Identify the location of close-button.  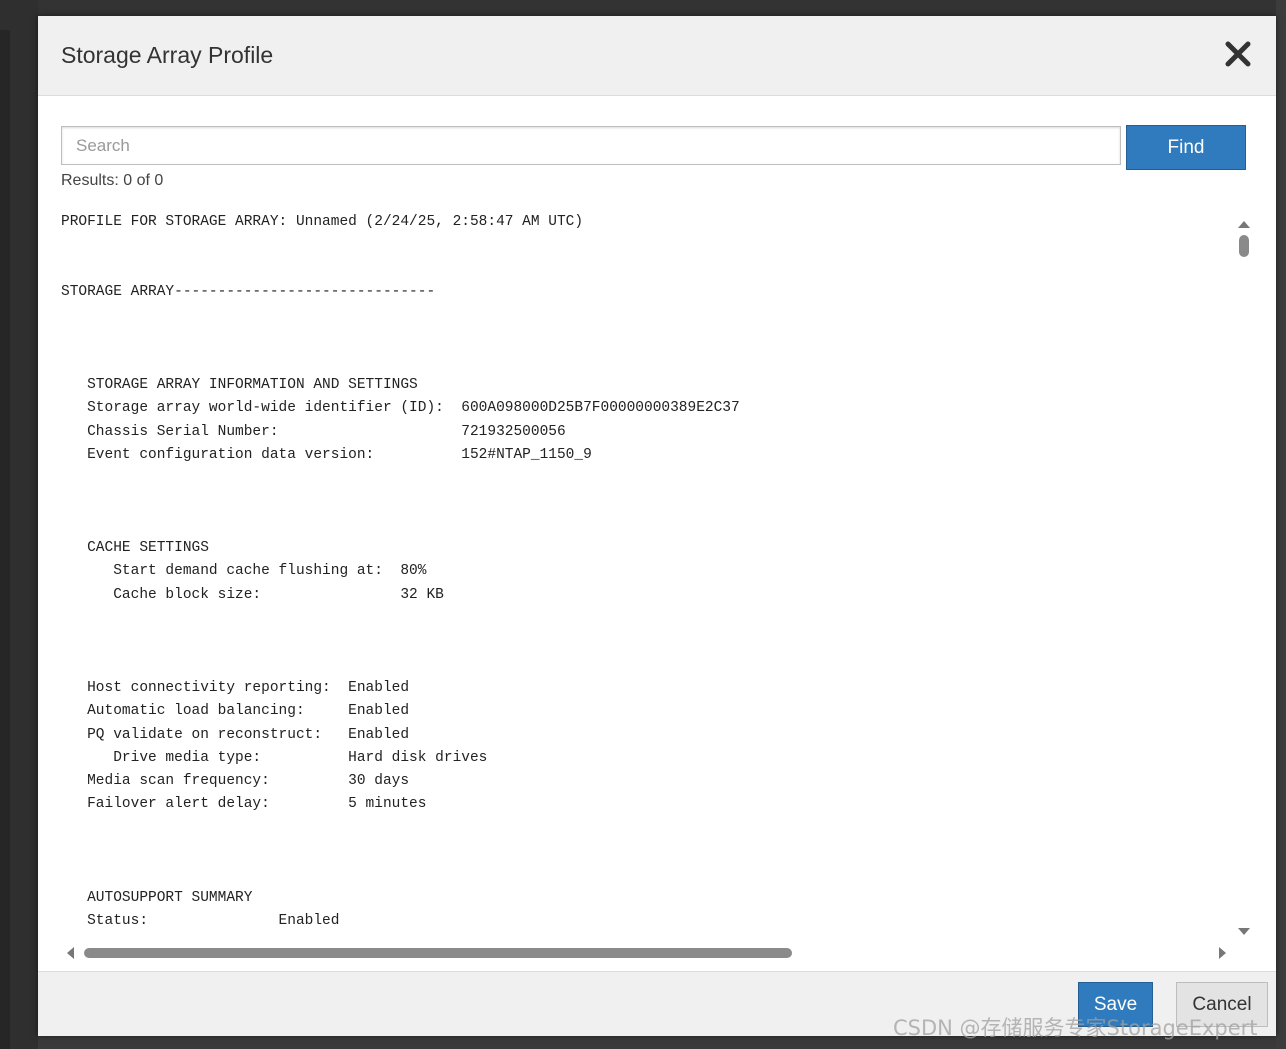
(1238, 54).